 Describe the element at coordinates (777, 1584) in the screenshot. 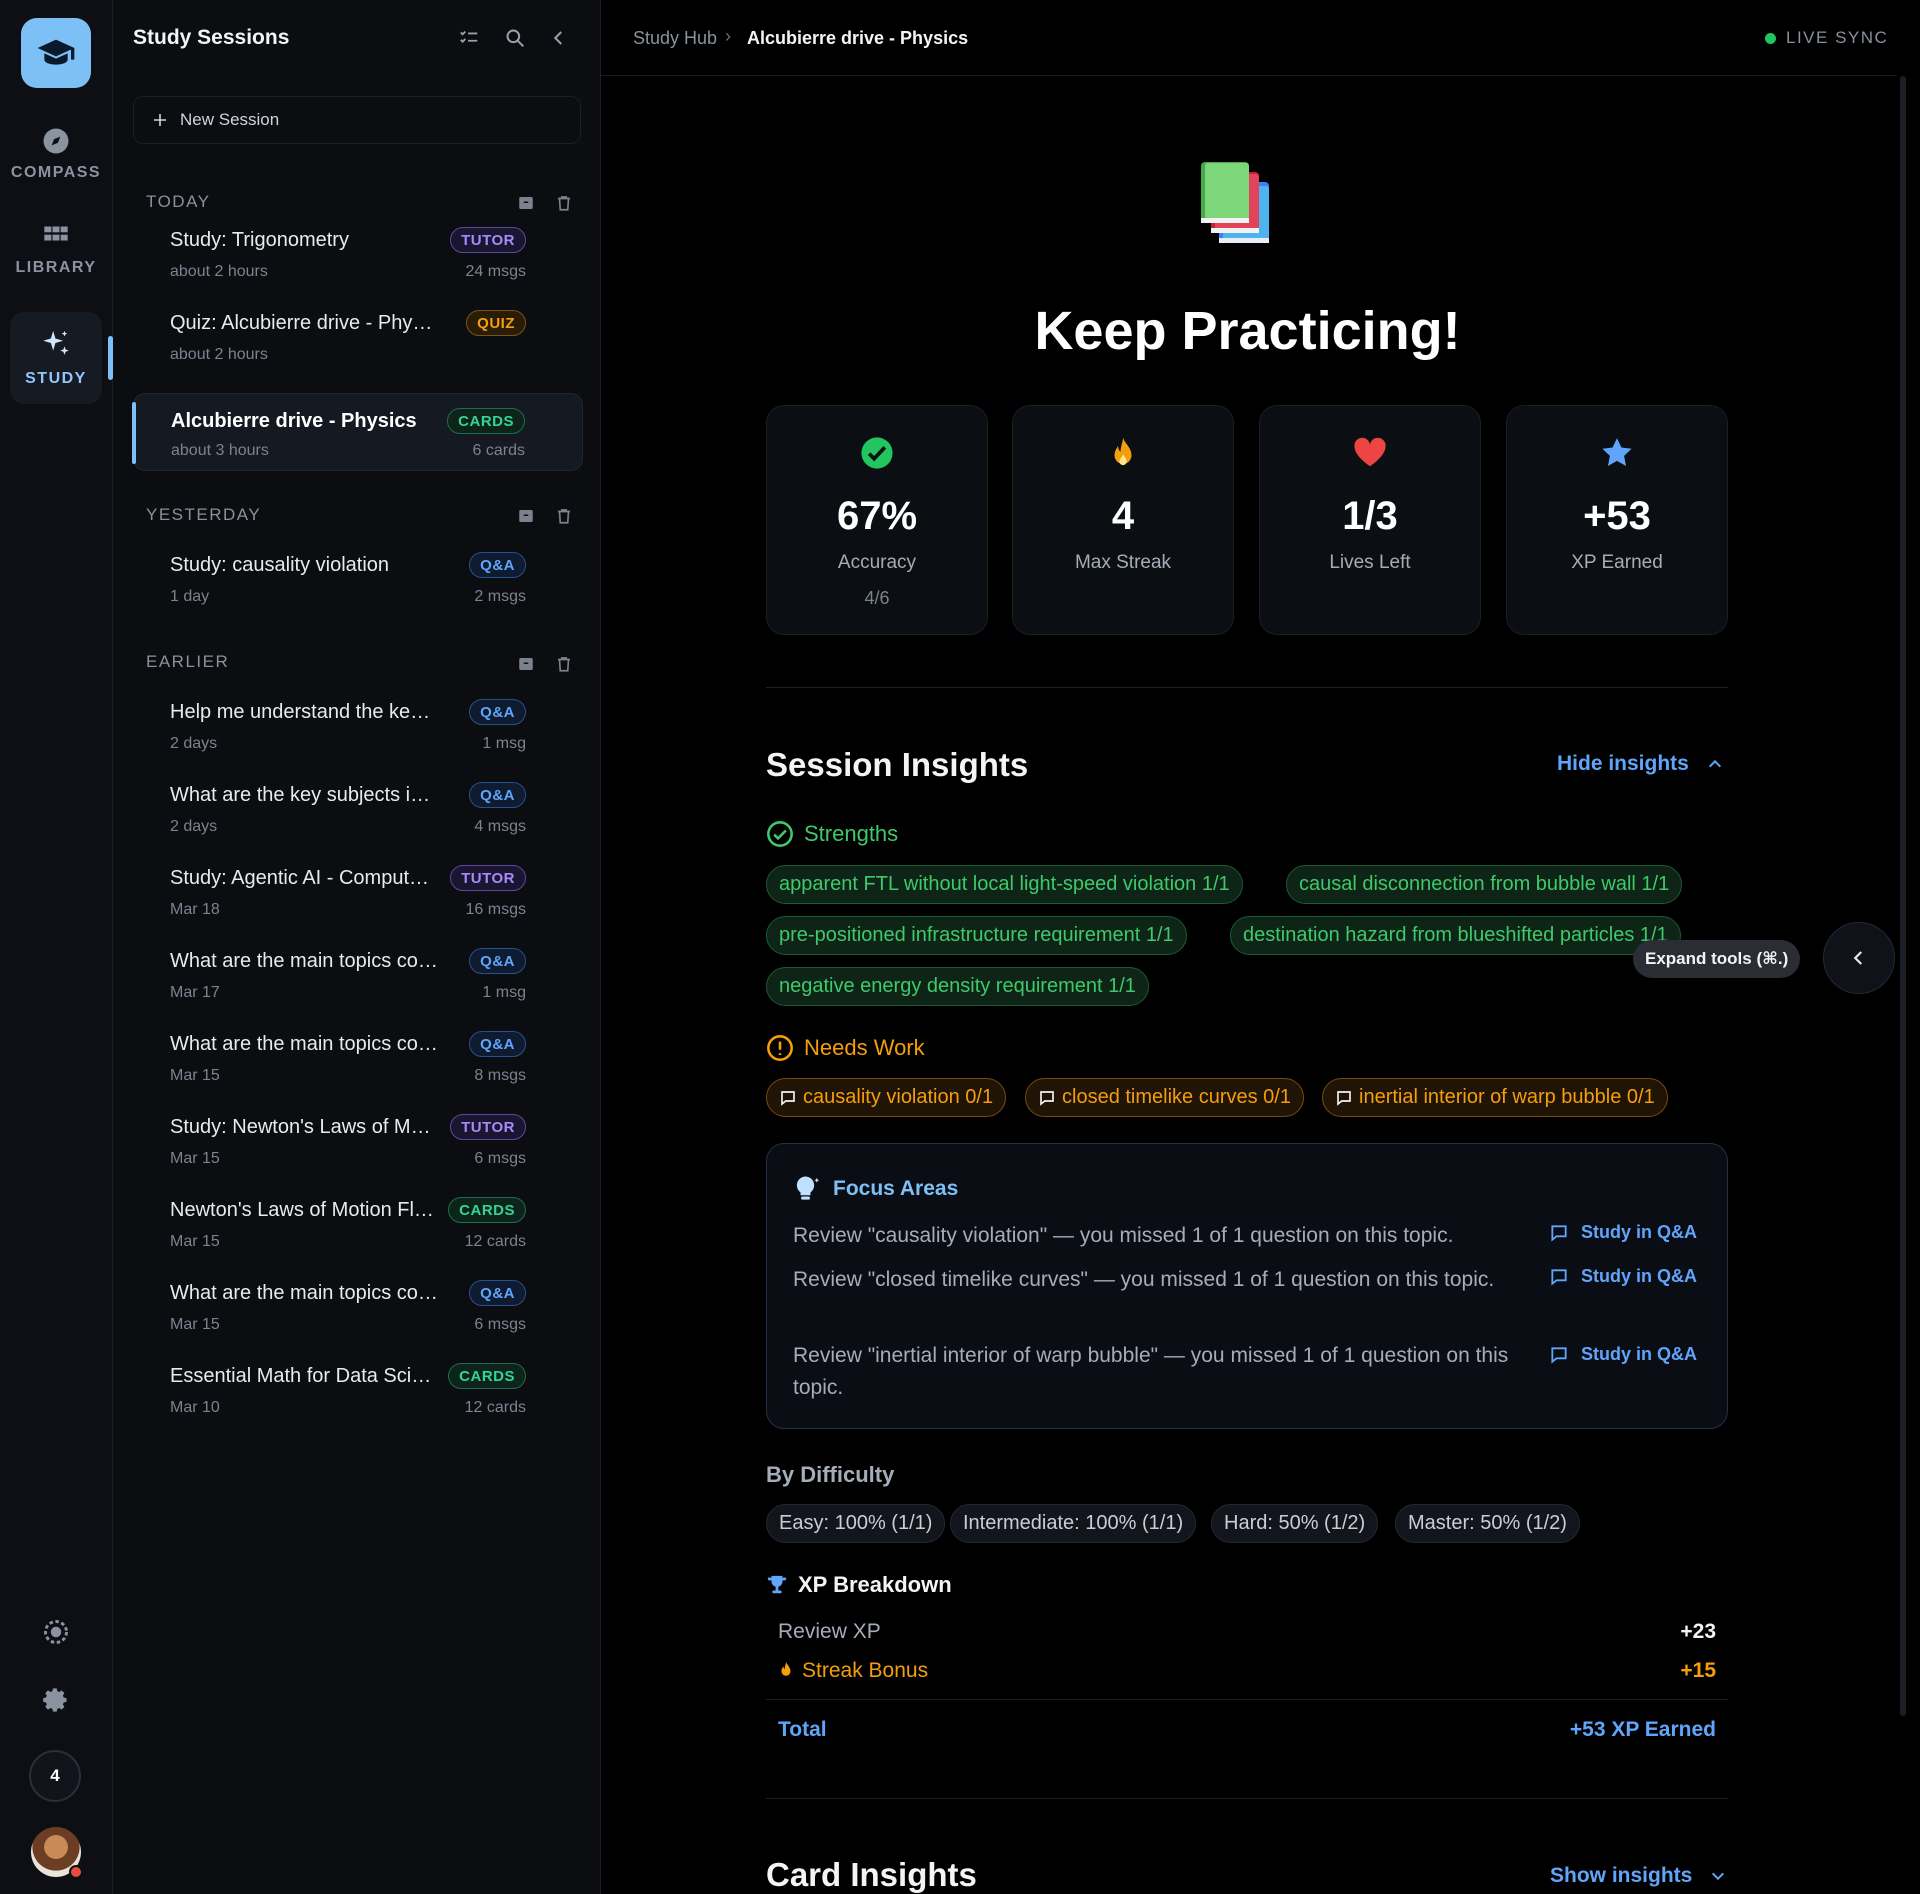

I see `trophy-icon` at that location.